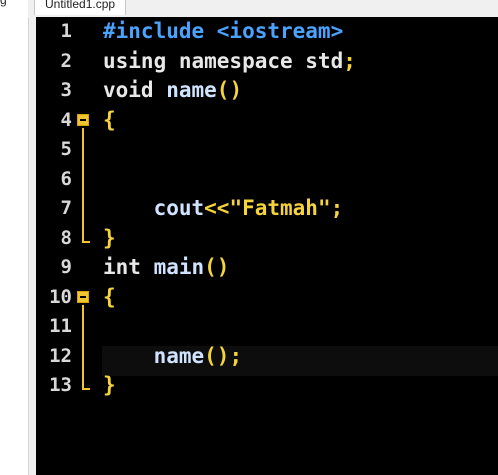  What do you see at coordinates (66, 119) in the screenshot?
I see `line-number: 4` at bounding box center [66, 119].